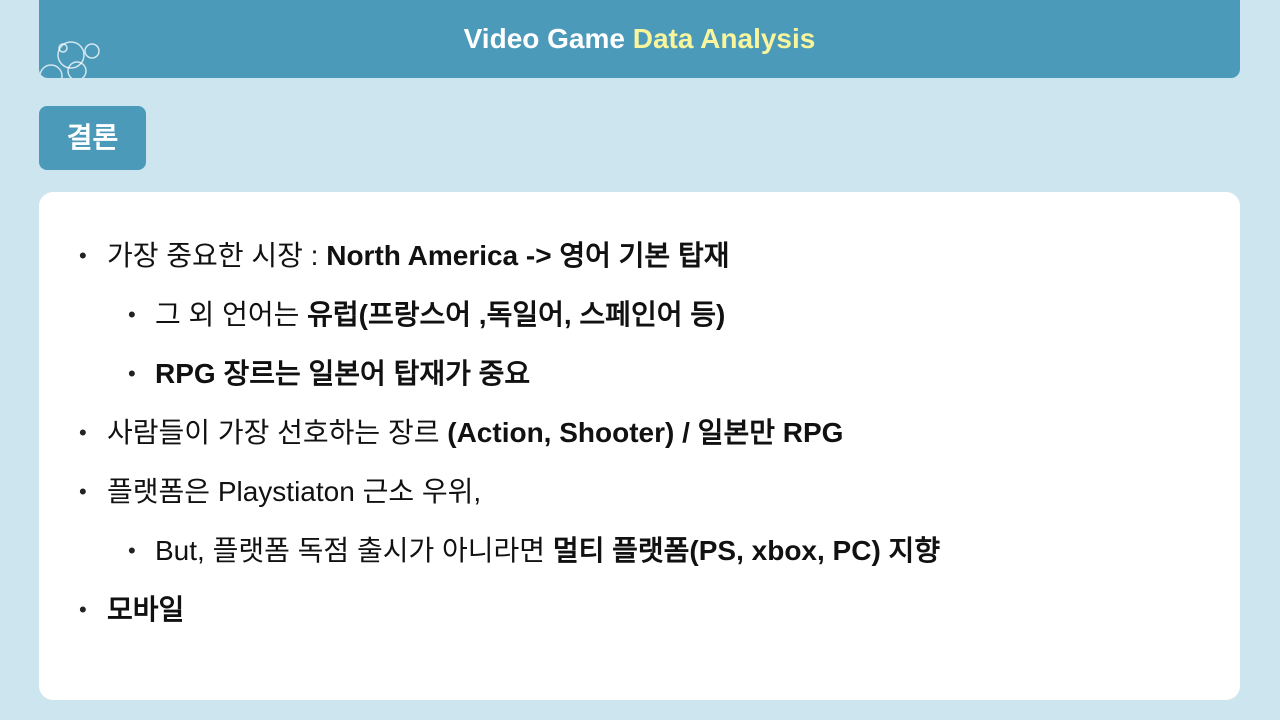  What do you see at coordinates (639, 609) in the screenshot?
I see `bullet-item: 모바일` at bounding box center [639, 609].